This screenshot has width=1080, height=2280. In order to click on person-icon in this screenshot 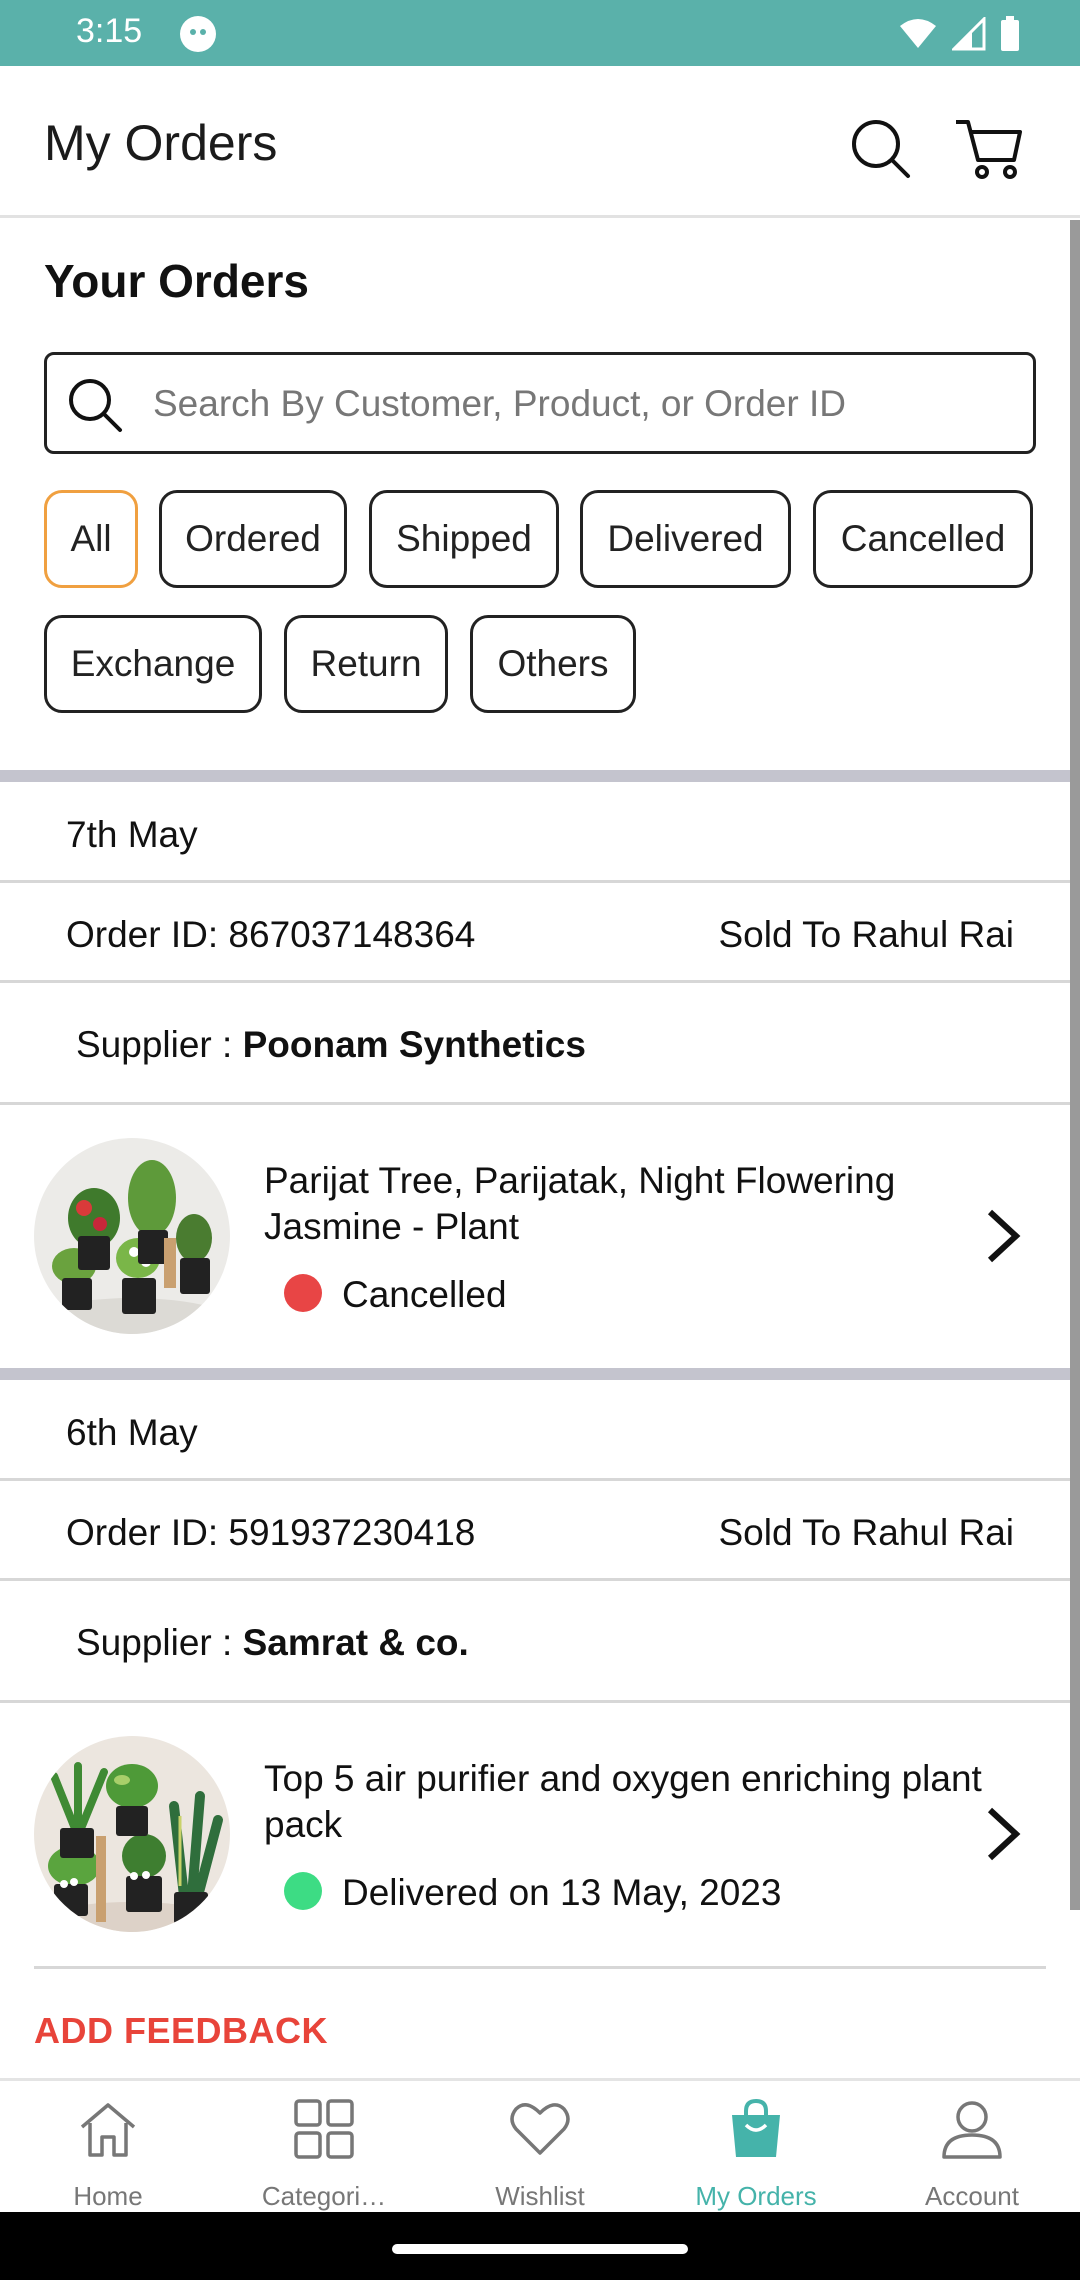, I will do `click(972, 2130)`.